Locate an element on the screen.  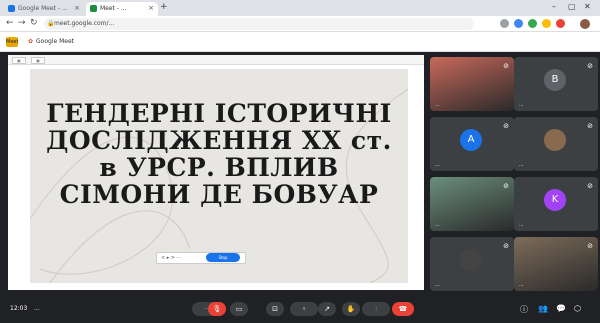
profile-avatar is located at coordinates (585, 24).